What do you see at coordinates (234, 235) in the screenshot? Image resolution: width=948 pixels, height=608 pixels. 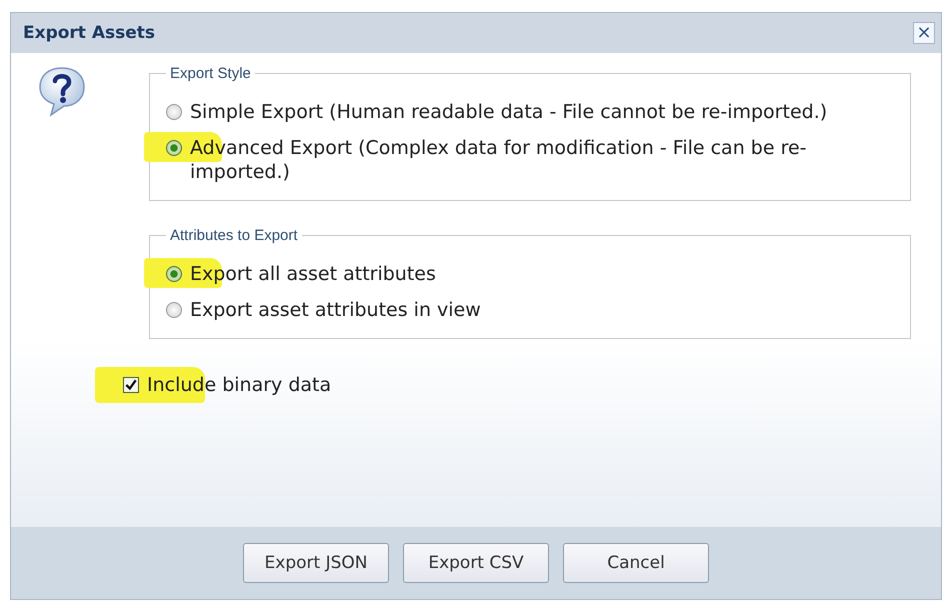 I see `group-legend: Attributes to Export` at bounding box center [234, 235].